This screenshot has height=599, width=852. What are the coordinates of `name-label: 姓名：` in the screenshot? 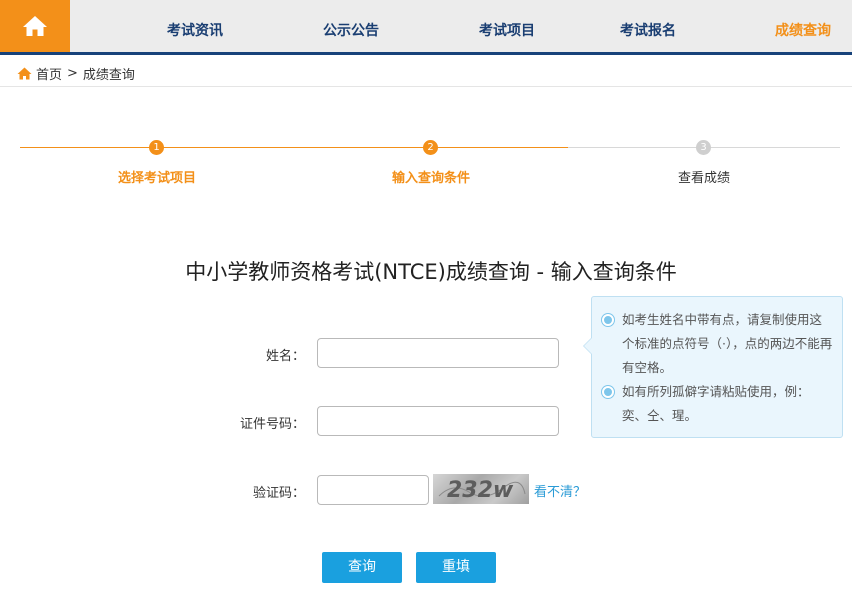 It's located at (285, 356).